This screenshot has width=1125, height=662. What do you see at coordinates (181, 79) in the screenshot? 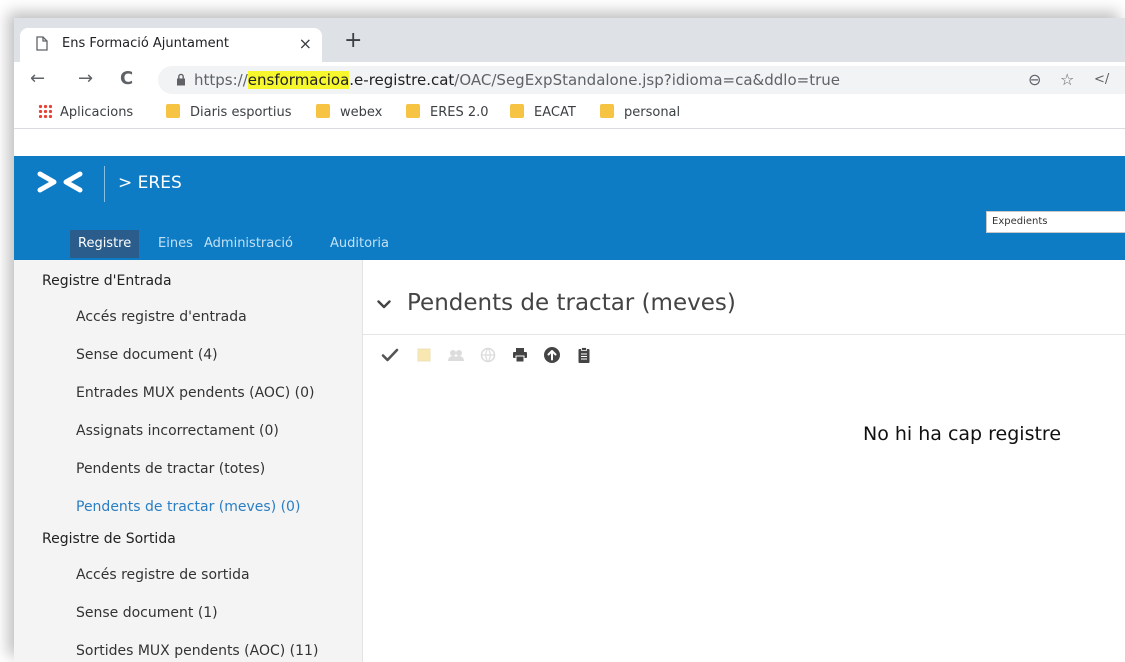
I see `lock-icon` at bounding box center [181, 79].